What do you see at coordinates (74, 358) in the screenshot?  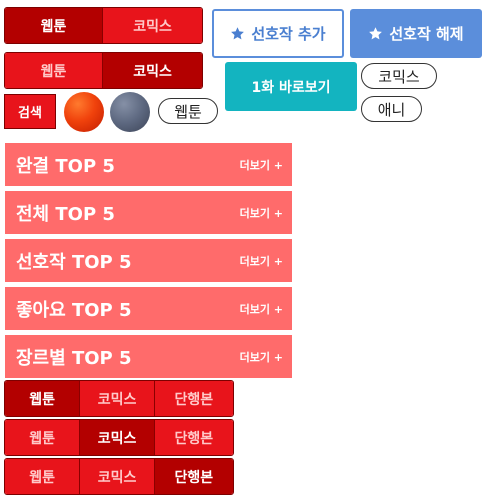 I see `ranking-title: 장르별 TOP 5` at bounding box center [74, 358].